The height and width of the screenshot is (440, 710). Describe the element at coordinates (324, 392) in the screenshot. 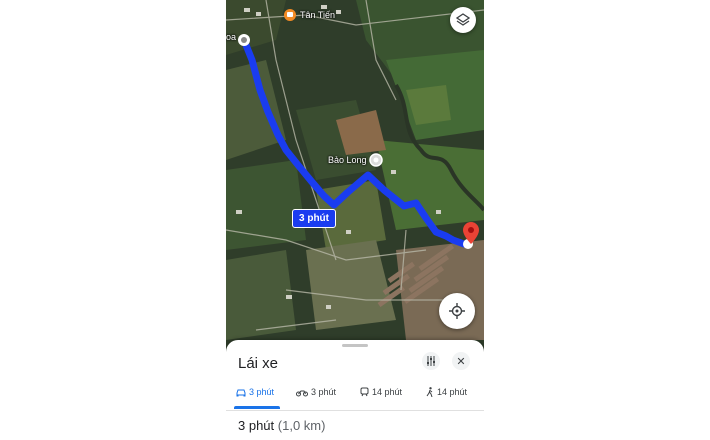

I see `tab-motorbike-label: 3 phút` at that location.